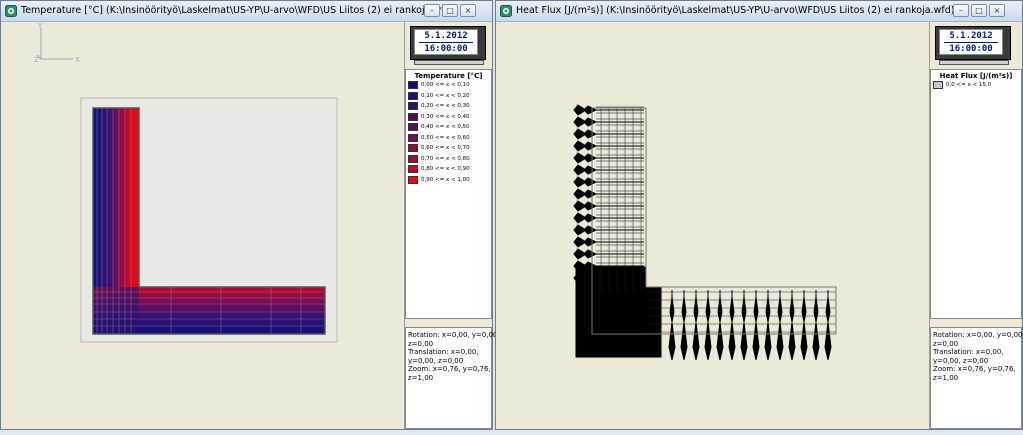 The height and width of the screenshot is (435, 1023). I want to click on legend-label: 0,0 <= x < 15,0, so click(969, 85).